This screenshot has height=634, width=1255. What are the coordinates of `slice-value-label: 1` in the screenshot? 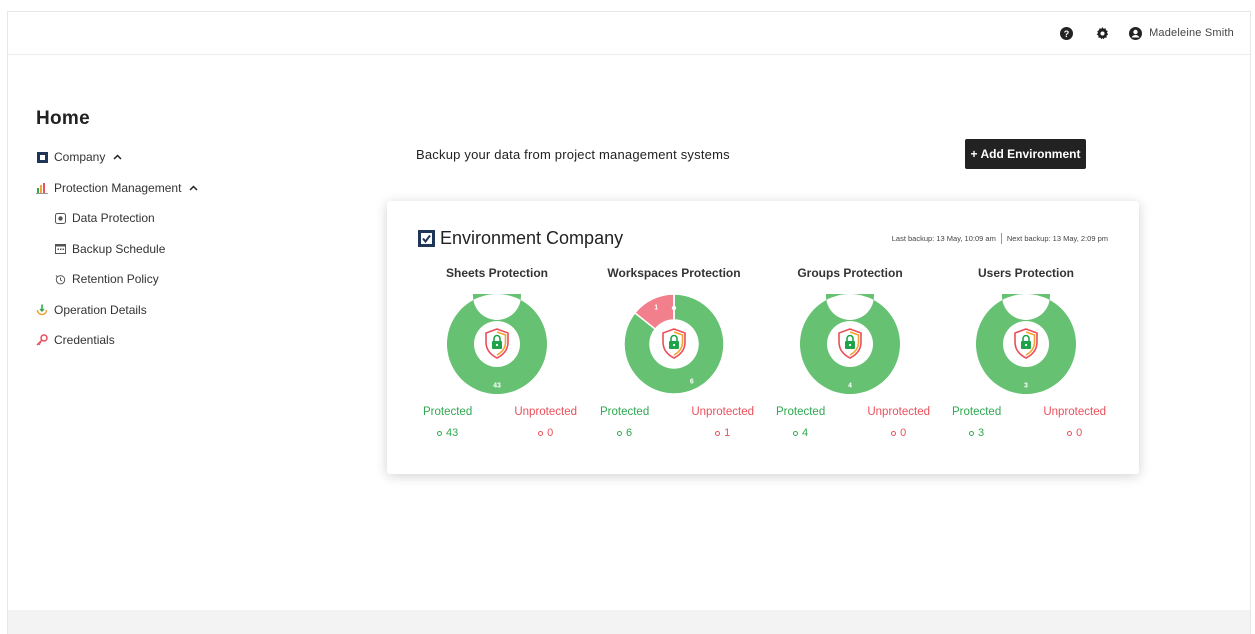 It's located at (656, 308).